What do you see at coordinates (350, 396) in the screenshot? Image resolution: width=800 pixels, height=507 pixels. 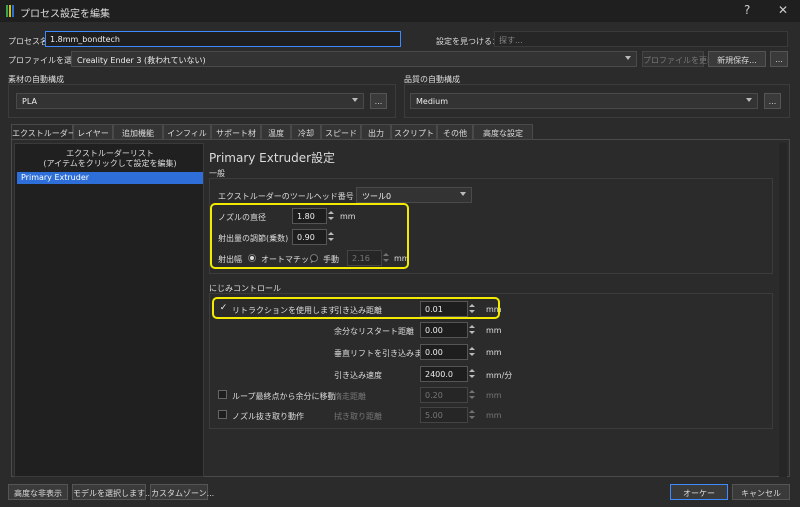 I see `coast-distance-label: 惰走距離` at bounding box center [350, 396].